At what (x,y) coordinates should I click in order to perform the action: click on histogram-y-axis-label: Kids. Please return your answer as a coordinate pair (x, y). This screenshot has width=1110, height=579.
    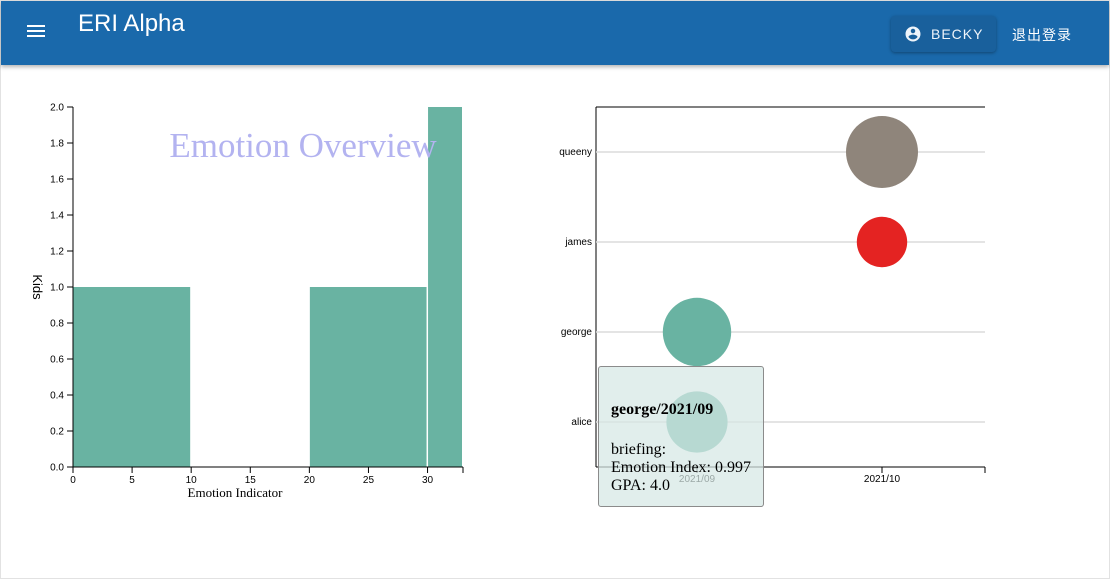
    Looking at the image, I should click on (37, 287).